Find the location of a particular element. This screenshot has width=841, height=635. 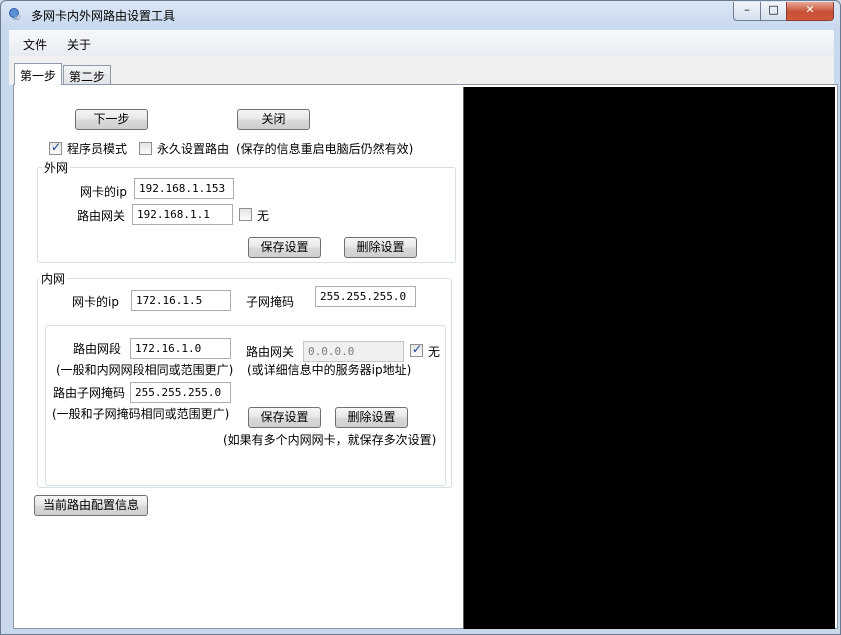

close-icon: ✕ is located at coordinates (810, 9).